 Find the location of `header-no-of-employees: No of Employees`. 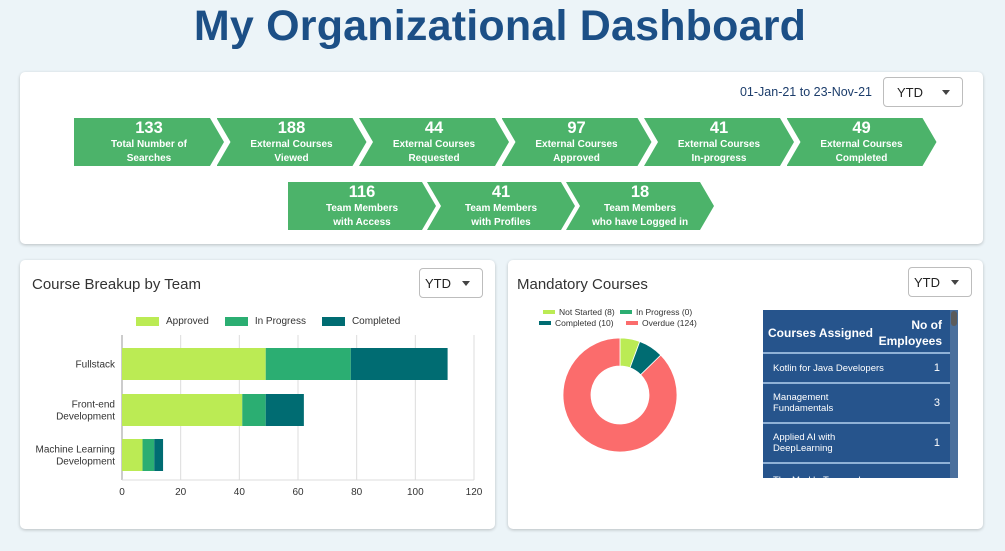

header-no-of-employees: No of Employees is located at coordinates (910, 333).